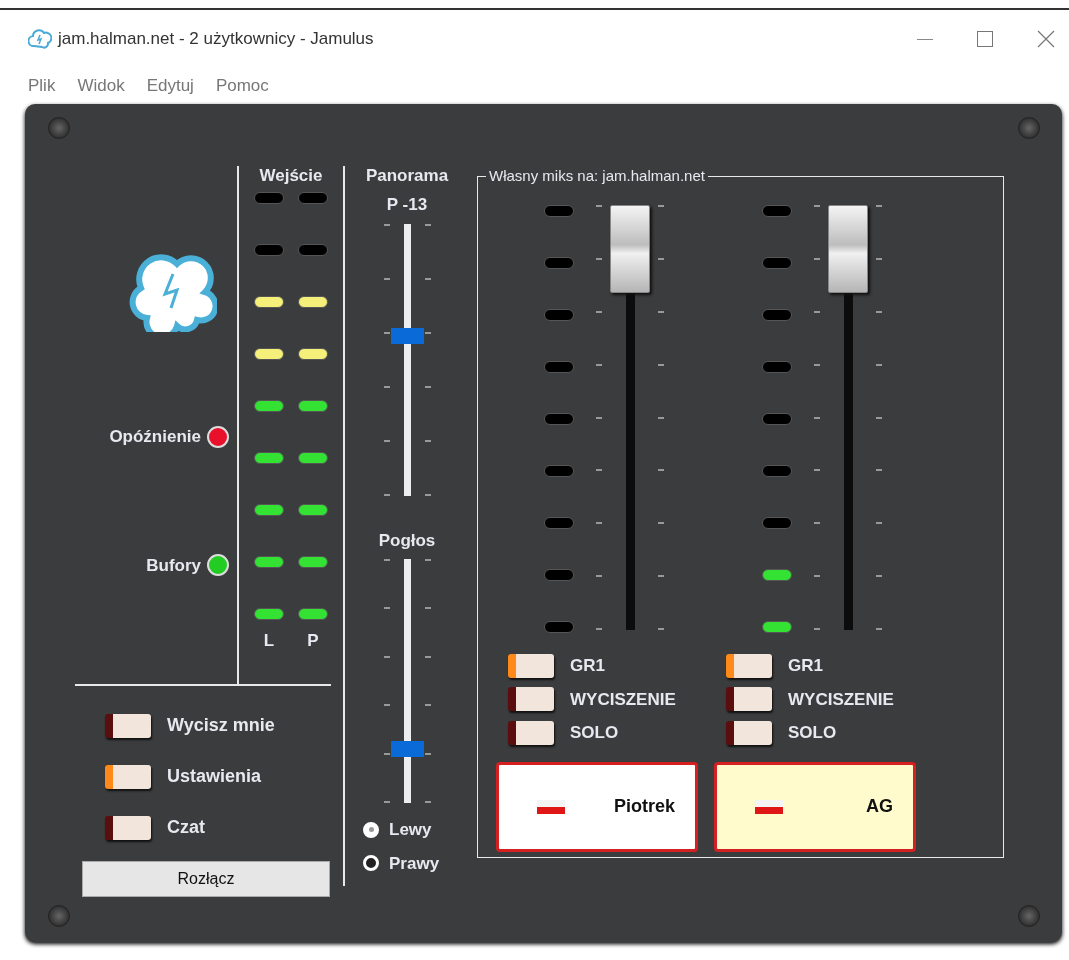 The width and height of the screenshot is (1069, 960). What do you see at coordinates (155, 437) in the screenshot?
I see `status-label: Opóźnienie` at bounding box center [155, 437].